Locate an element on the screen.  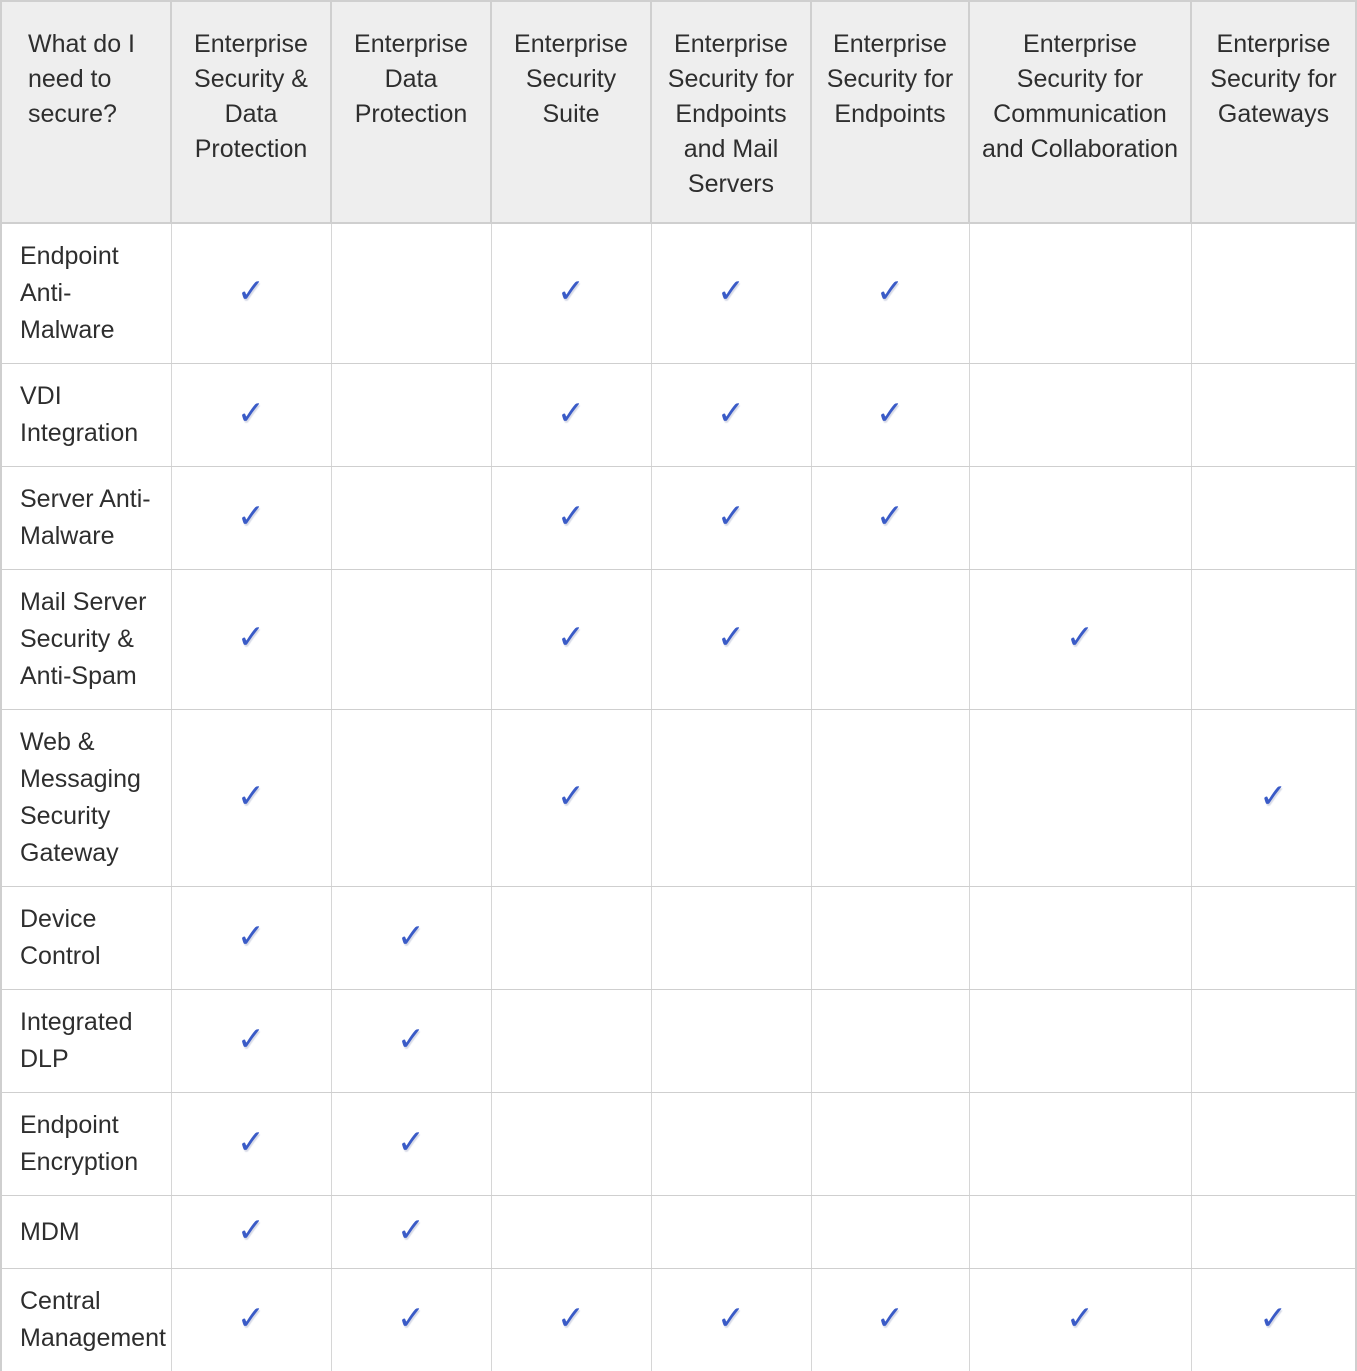
feature-label: VDI Integration is located at coordinates (86, 415).